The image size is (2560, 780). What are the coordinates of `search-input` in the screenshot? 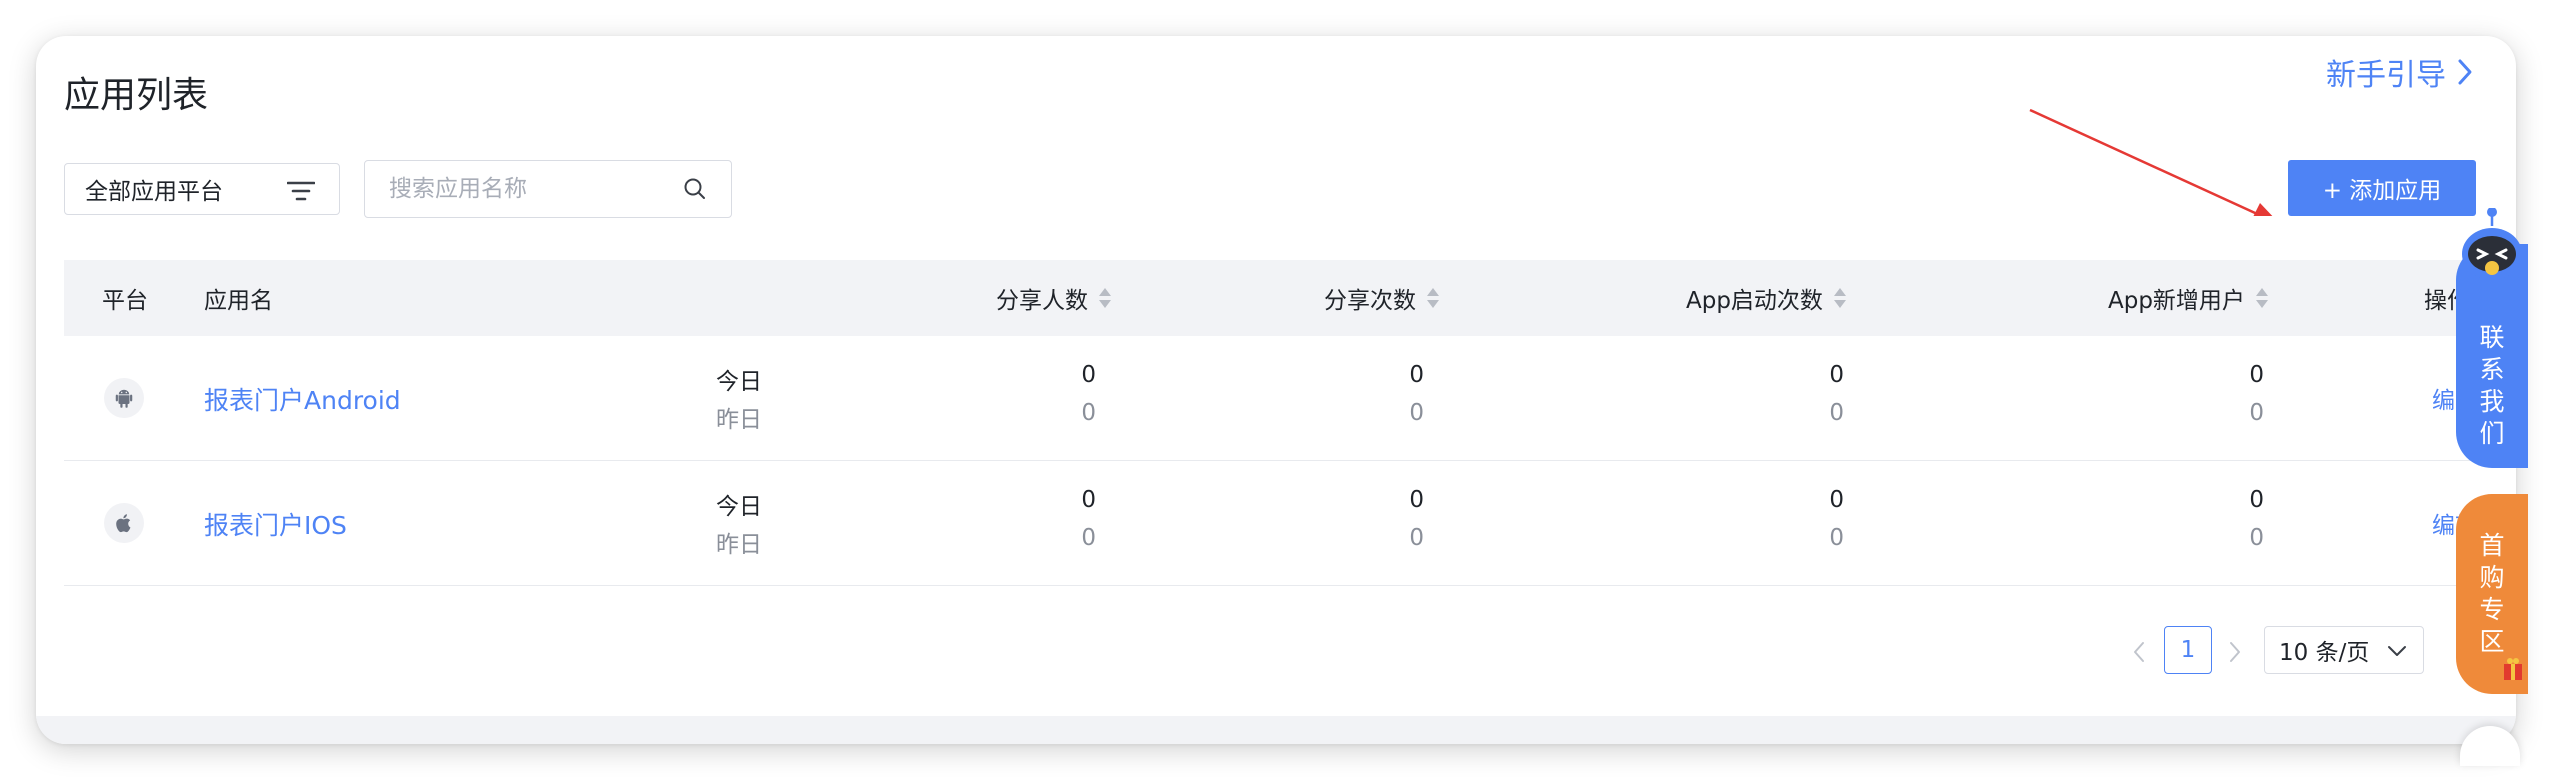 It's located at (534, 189).